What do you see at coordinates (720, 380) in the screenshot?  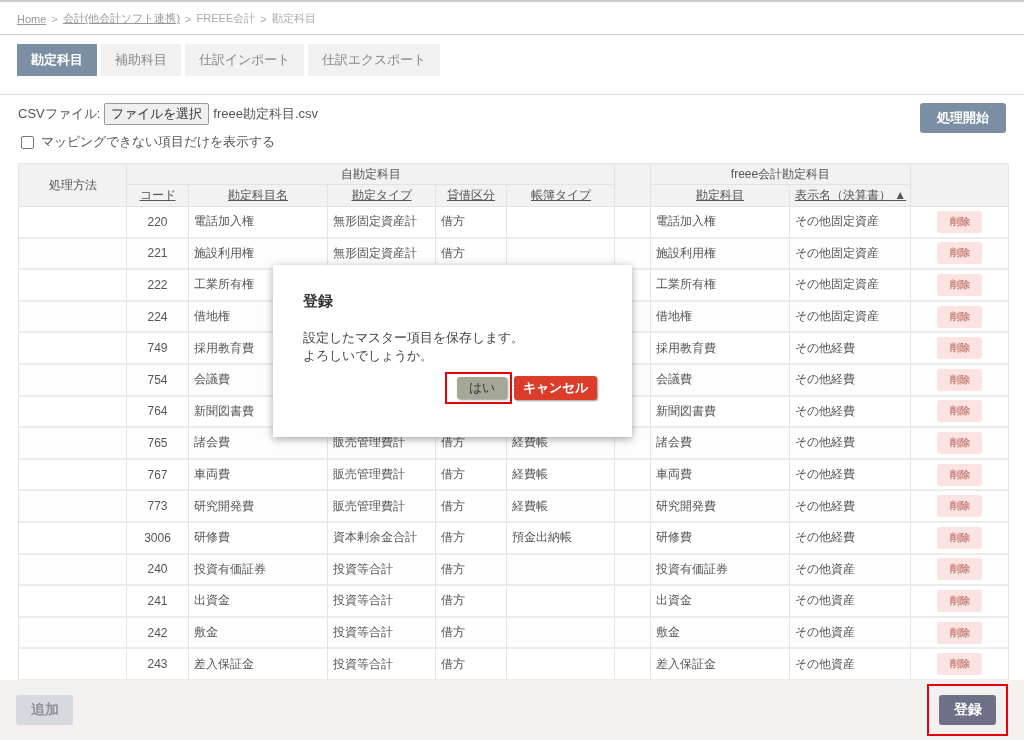 I see `table-cell: 会議費` at bounding box center [720, 380].